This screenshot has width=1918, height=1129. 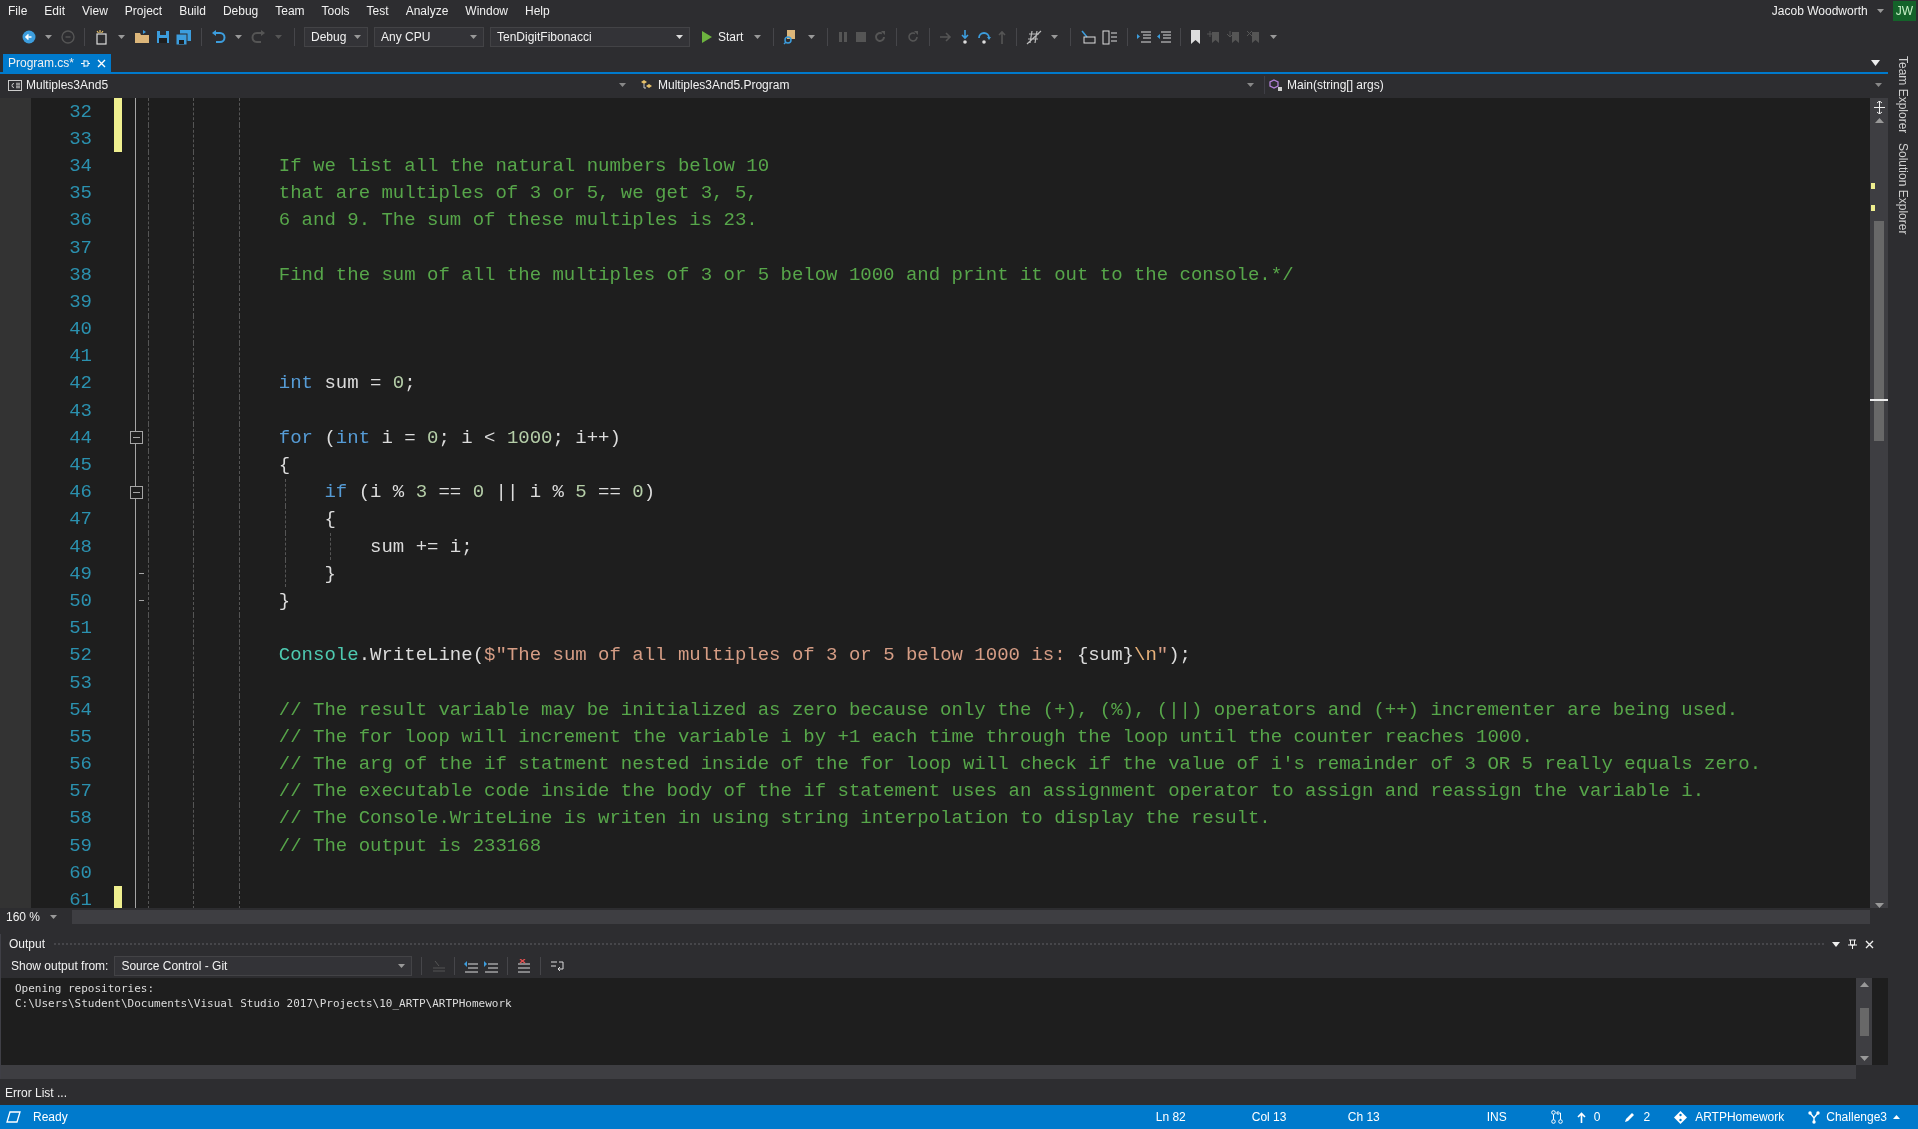 I want to click on menu-item: Test, so click(x=377, y=11).